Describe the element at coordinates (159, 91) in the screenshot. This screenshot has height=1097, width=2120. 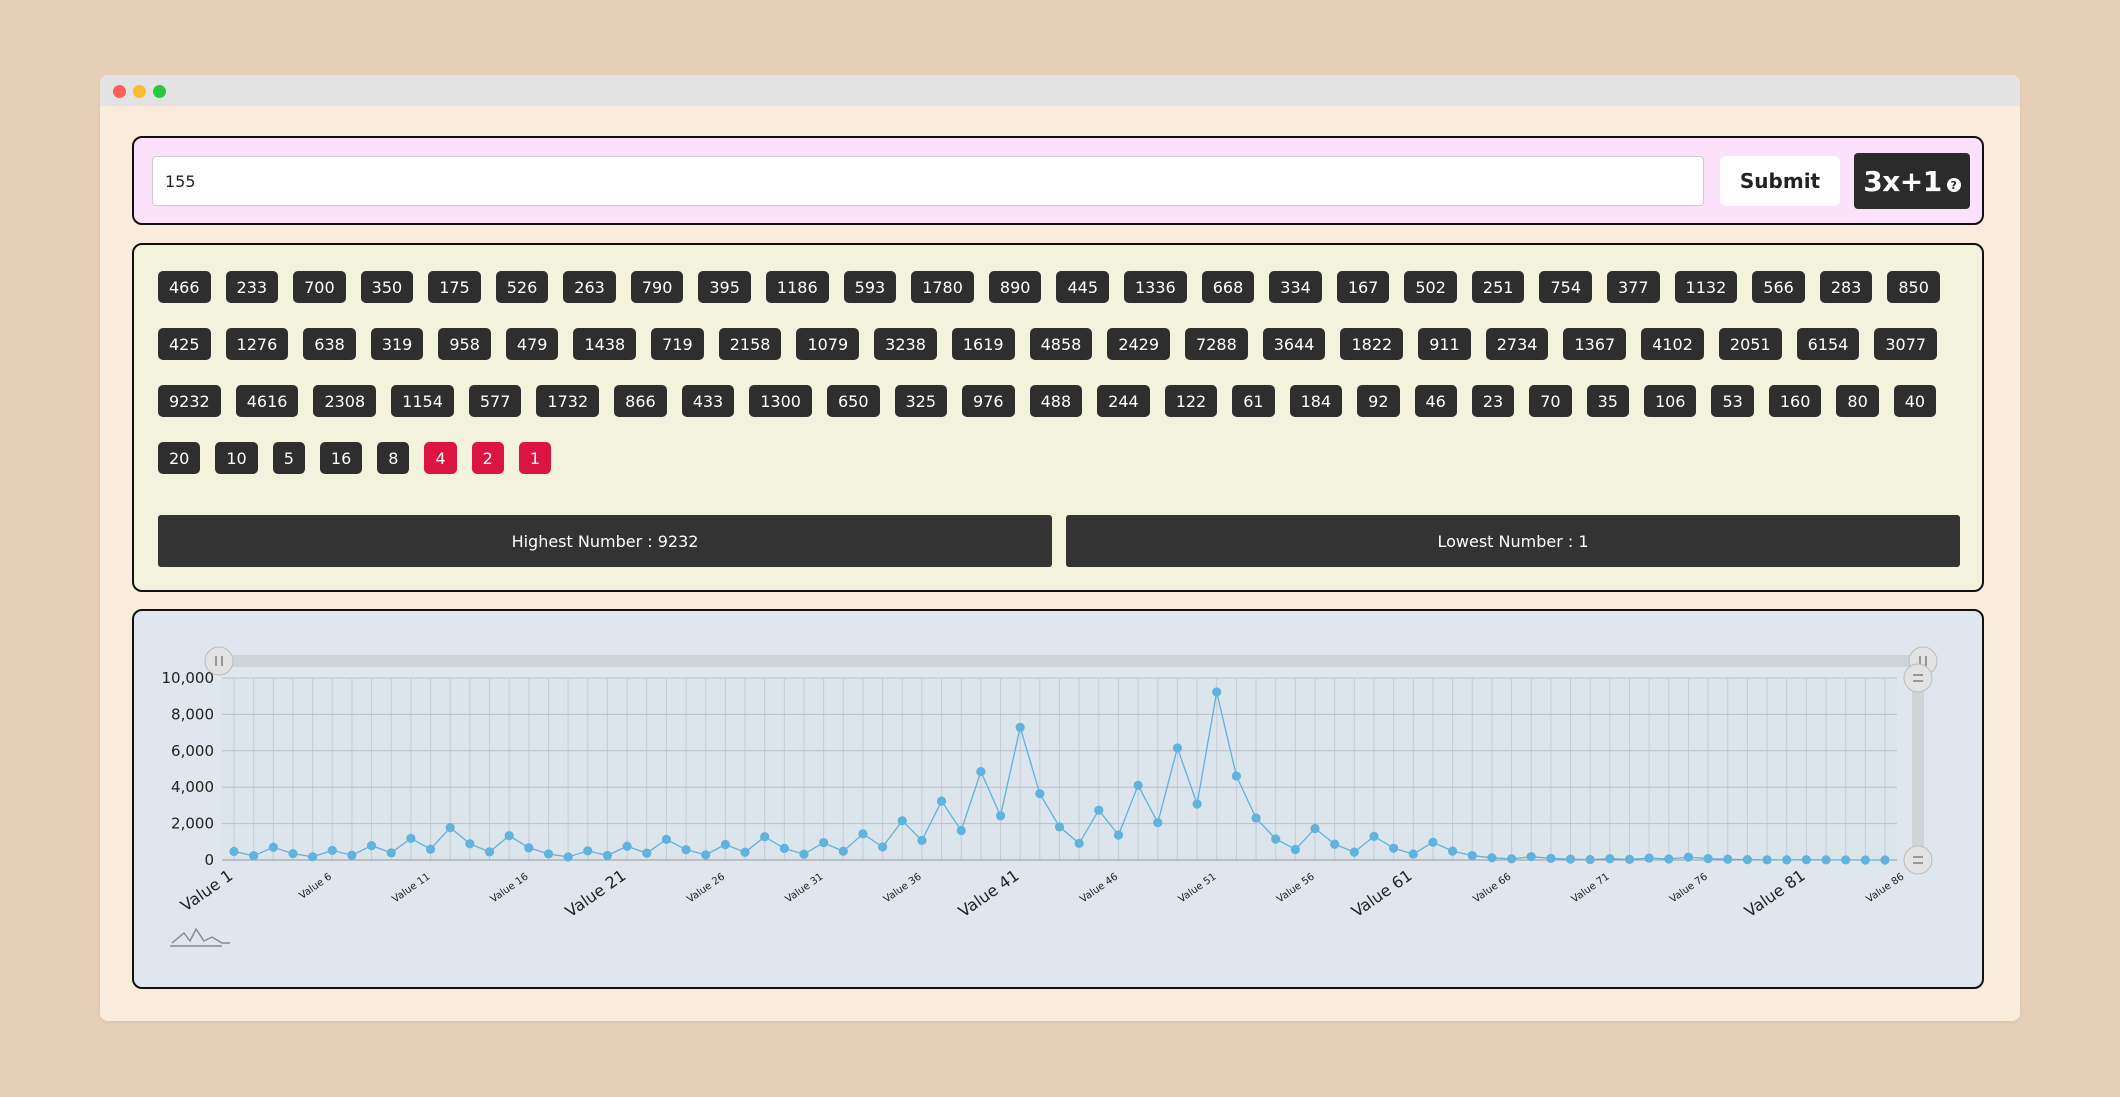
I see `maximize-window-icon` at that location.